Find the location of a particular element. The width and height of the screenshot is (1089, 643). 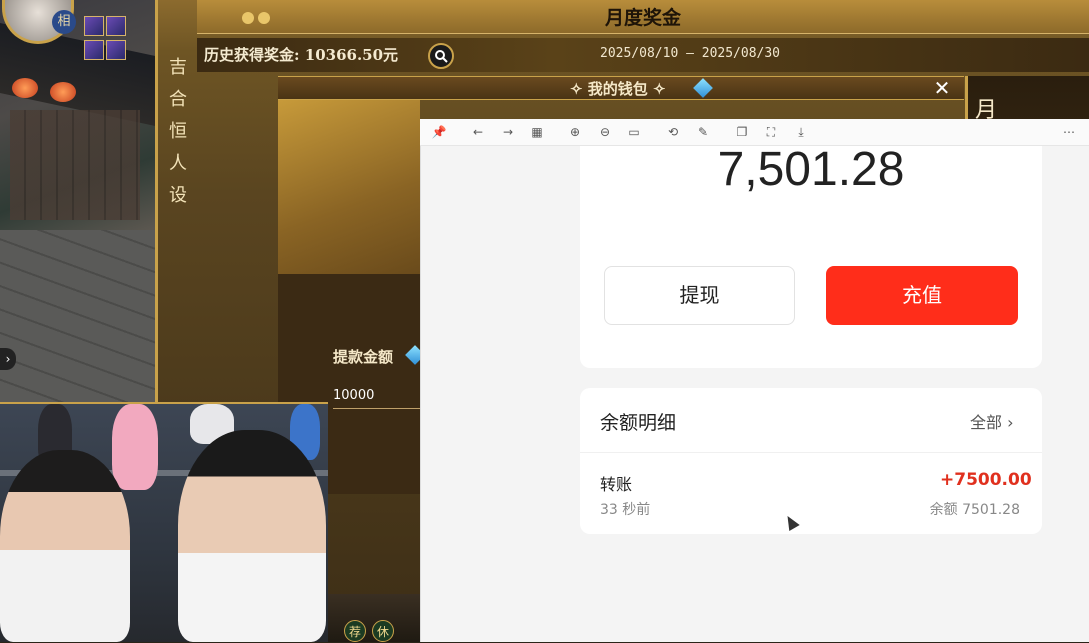

transaction-type: 转账 is located at coordinates (616, 484).